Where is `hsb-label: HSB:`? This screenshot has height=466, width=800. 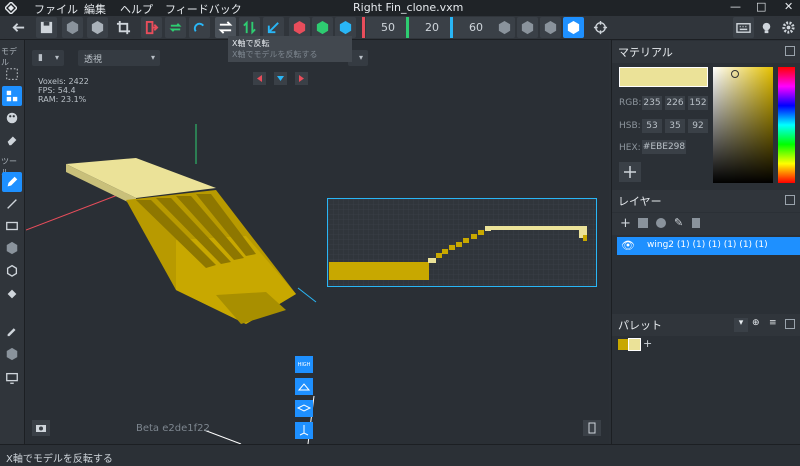 hsb-label: HSB: is located at coordinates (630, 126).